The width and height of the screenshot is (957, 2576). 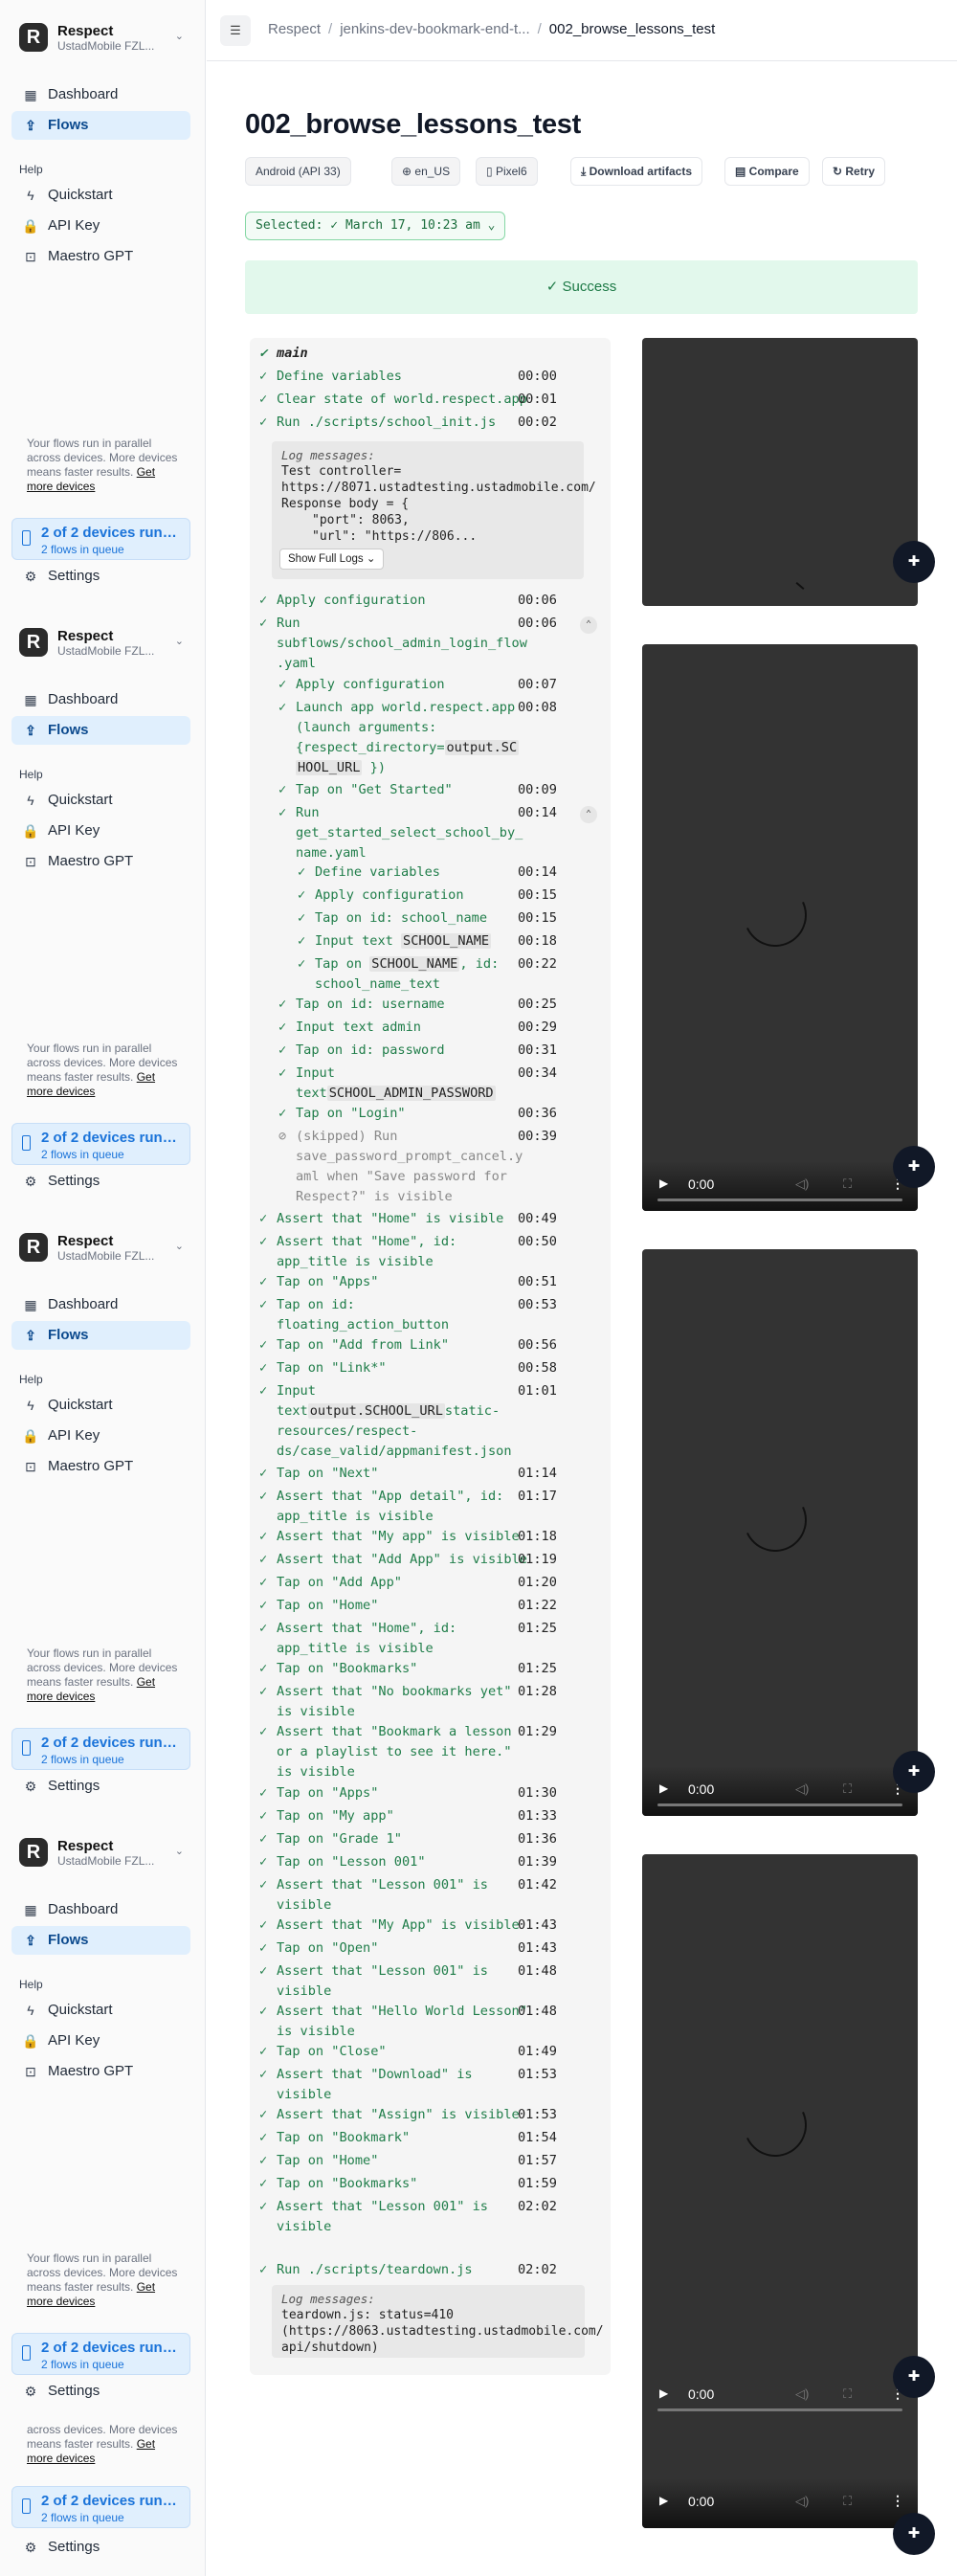 I want to click on step-row-active: ✓ Run ./scripts/teardown.js, so click(x=366, y=2270).